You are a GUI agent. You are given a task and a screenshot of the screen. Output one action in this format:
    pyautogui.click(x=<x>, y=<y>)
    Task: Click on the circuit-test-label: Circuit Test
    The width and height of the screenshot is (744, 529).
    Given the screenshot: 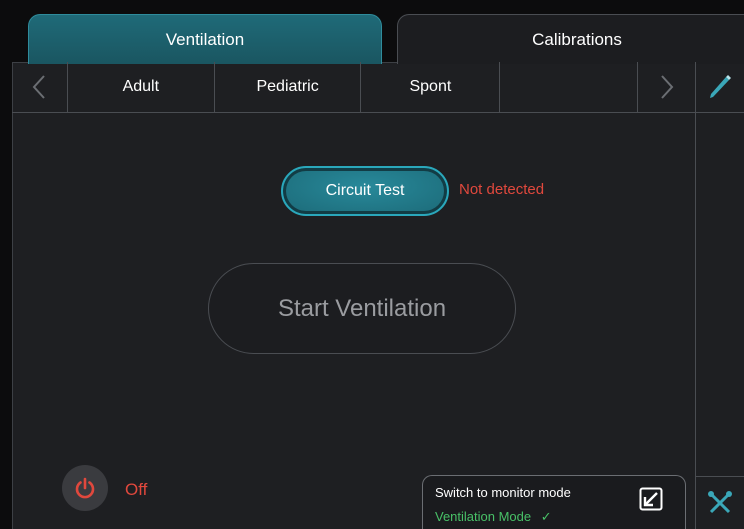 What is the action you would take?
    pyautogui.click(x=365, y=190)
    